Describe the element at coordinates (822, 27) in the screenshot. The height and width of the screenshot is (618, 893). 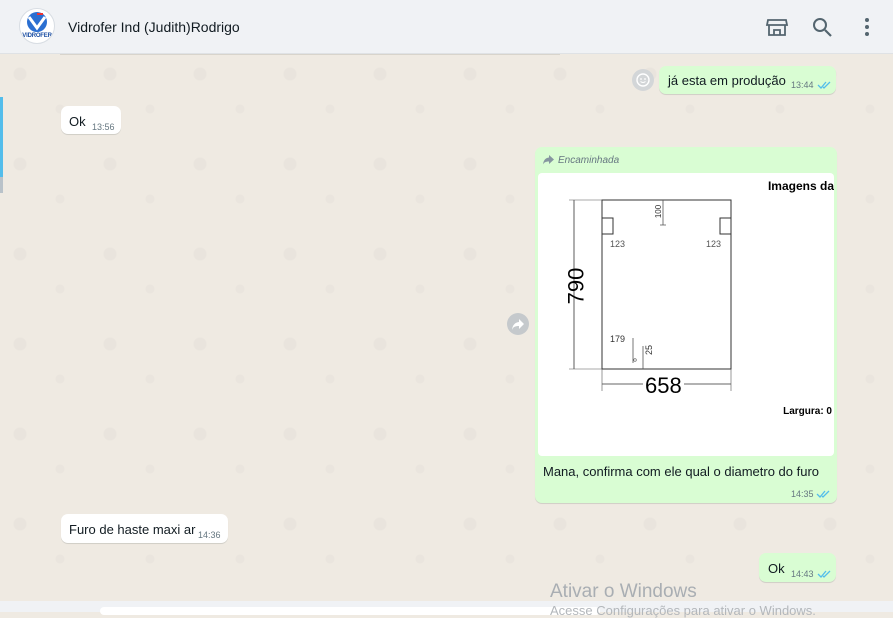
I see `search-icon` at that location.